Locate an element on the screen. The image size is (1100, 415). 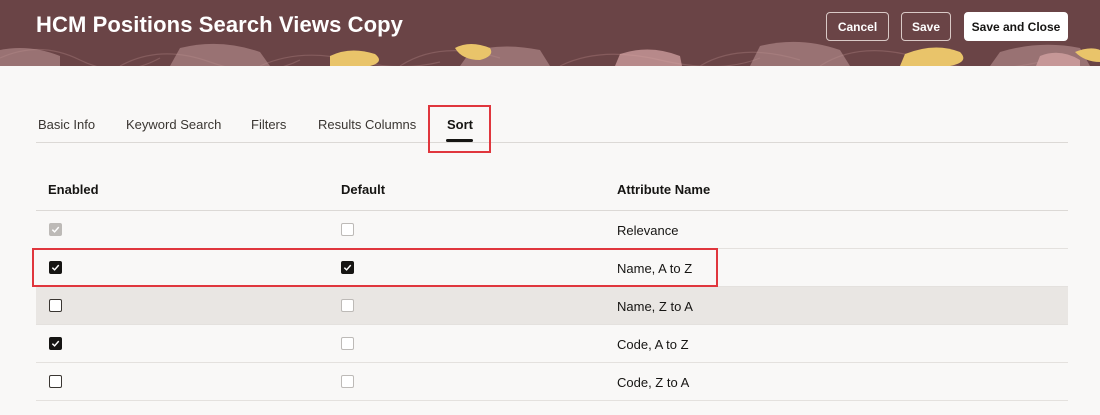
column-header-attribute-name: Attribute Name is located at coordinates (664, 189).